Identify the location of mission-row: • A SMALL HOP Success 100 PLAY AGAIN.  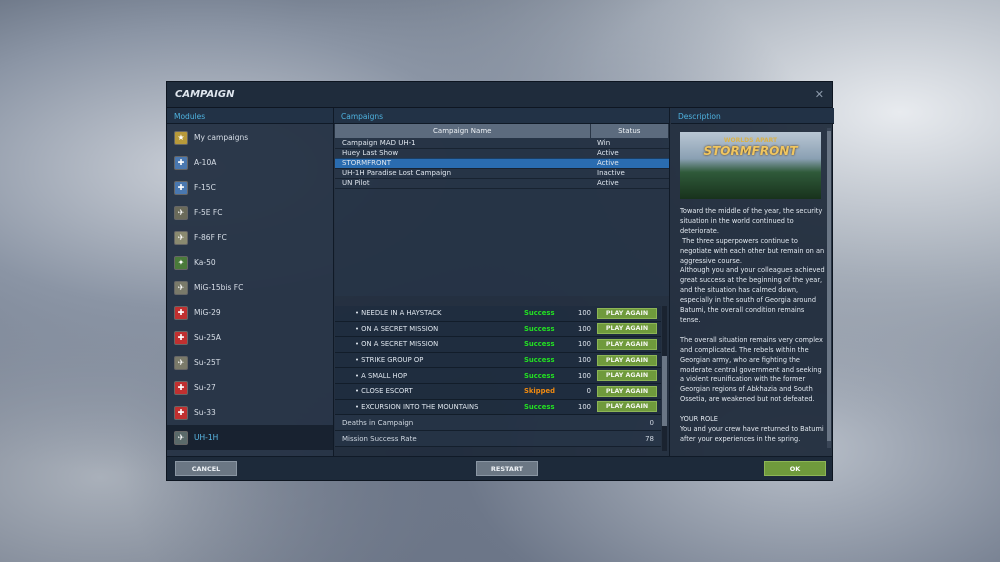
(498, 376).